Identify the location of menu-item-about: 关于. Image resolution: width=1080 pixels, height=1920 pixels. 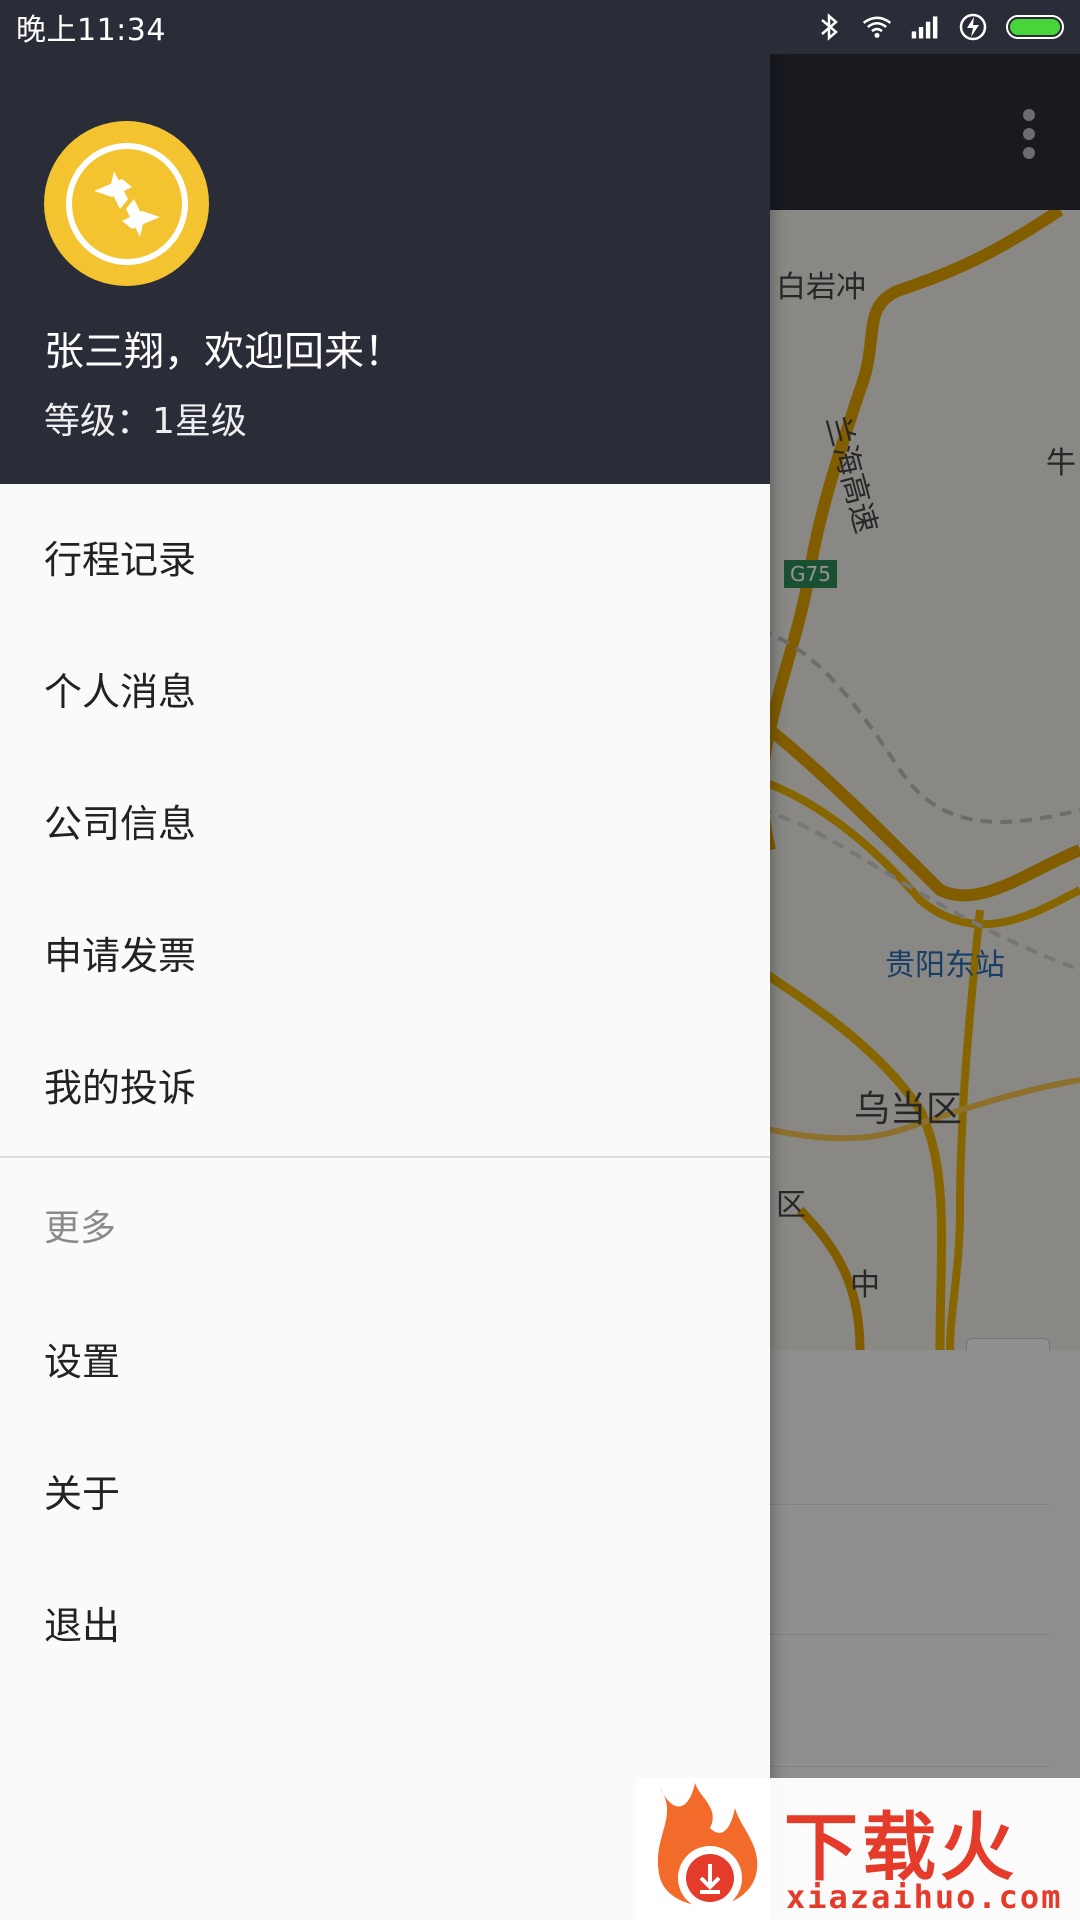
(385, 1490).